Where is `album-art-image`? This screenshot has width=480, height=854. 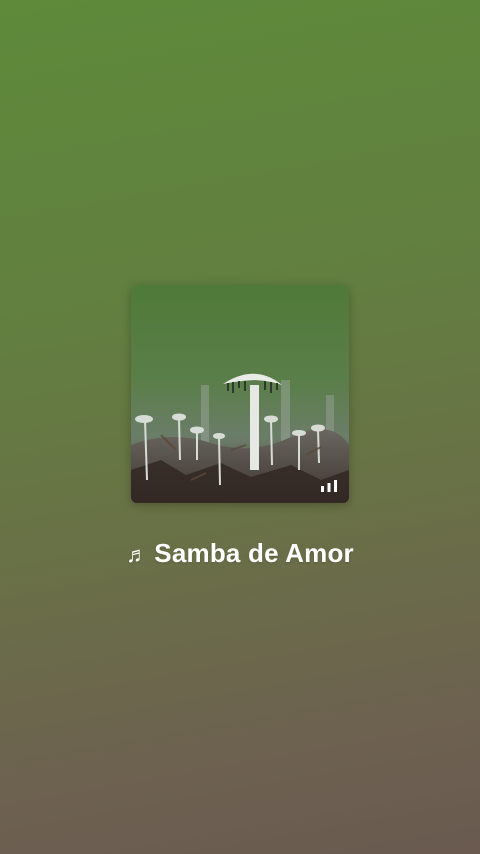
album-art-image is located at coordinates (240, 394).